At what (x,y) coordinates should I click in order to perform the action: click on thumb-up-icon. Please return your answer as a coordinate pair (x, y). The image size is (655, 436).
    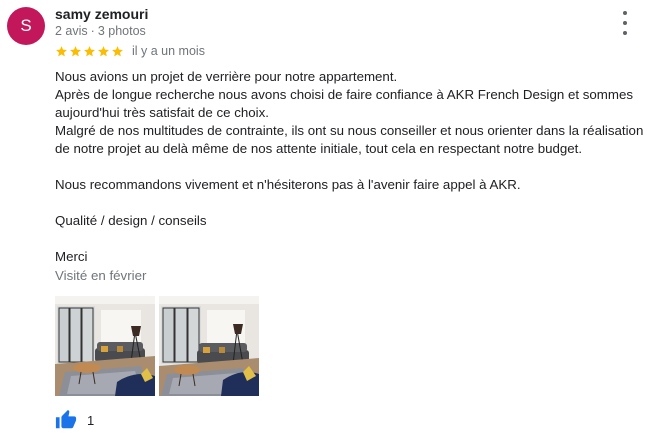
    Looking at the image, I should click on (66, 419).